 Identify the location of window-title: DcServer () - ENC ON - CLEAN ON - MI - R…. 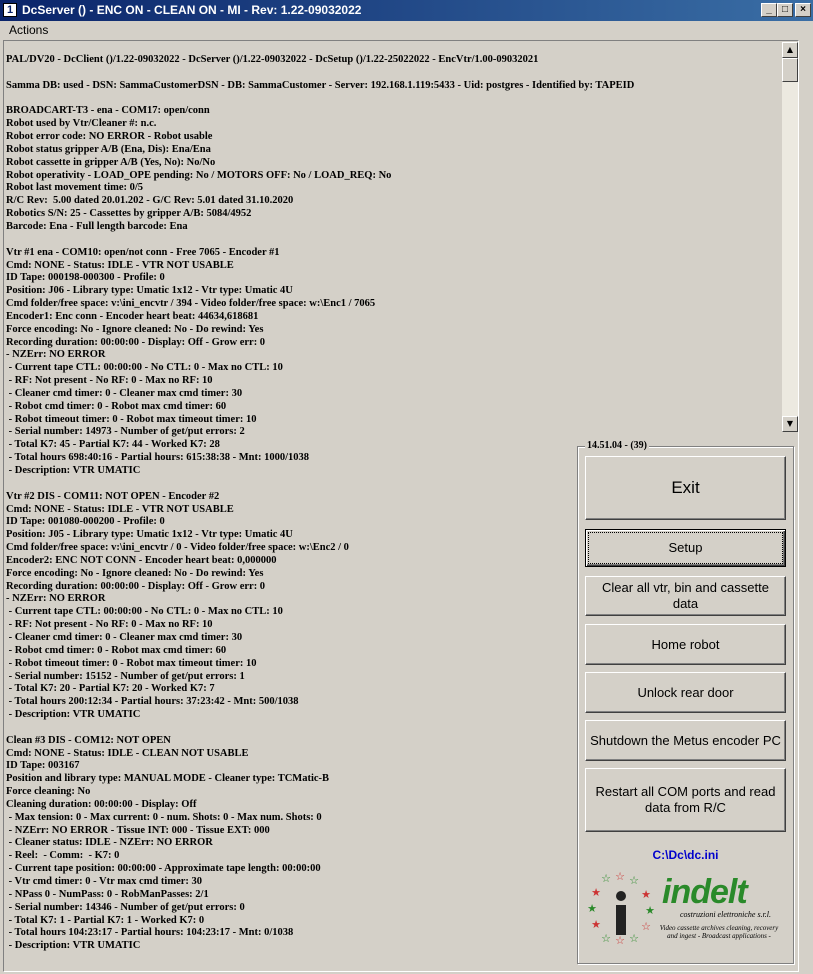
(192, 10).